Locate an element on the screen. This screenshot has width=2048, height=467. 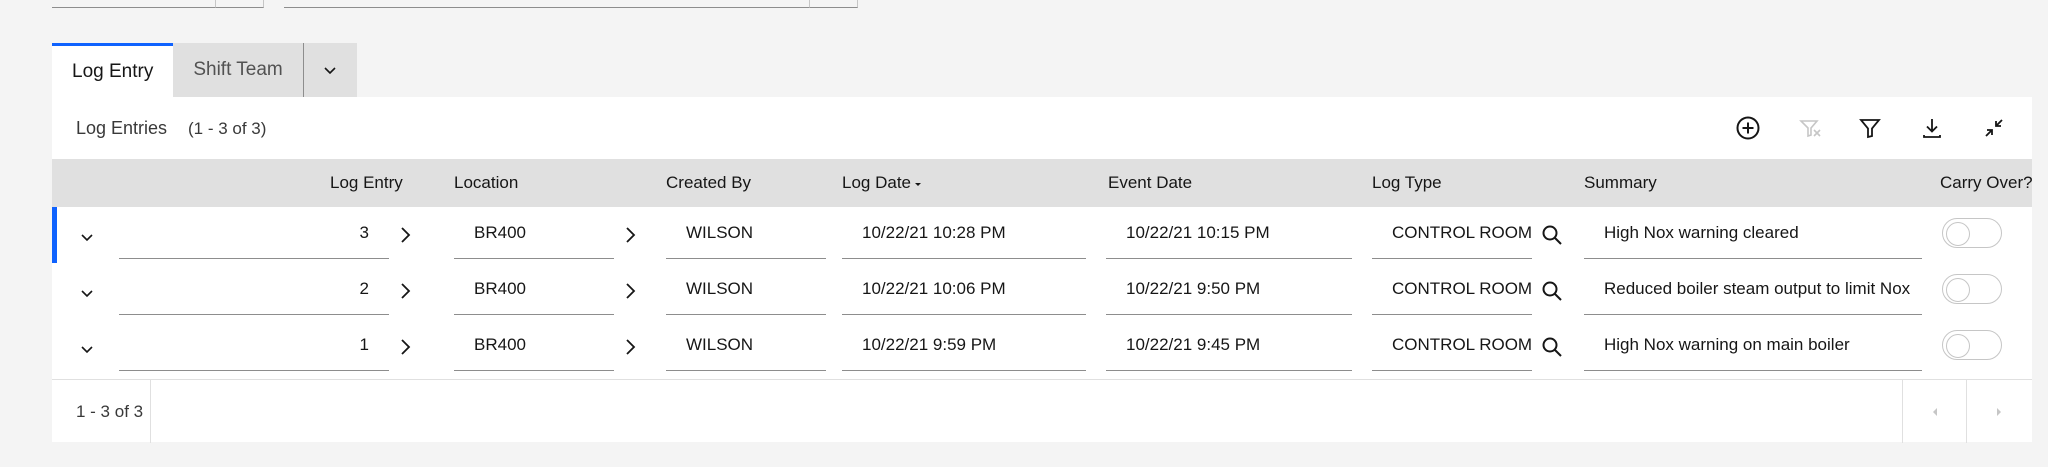
column-header-carry-over: Carry Over? is located at coordinates (1986, 183).